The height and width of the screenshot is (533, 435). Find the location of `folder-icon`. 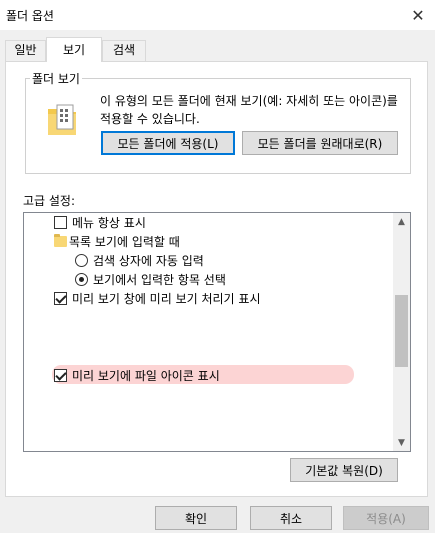

folder-icon is located at coordinates (60, 240).